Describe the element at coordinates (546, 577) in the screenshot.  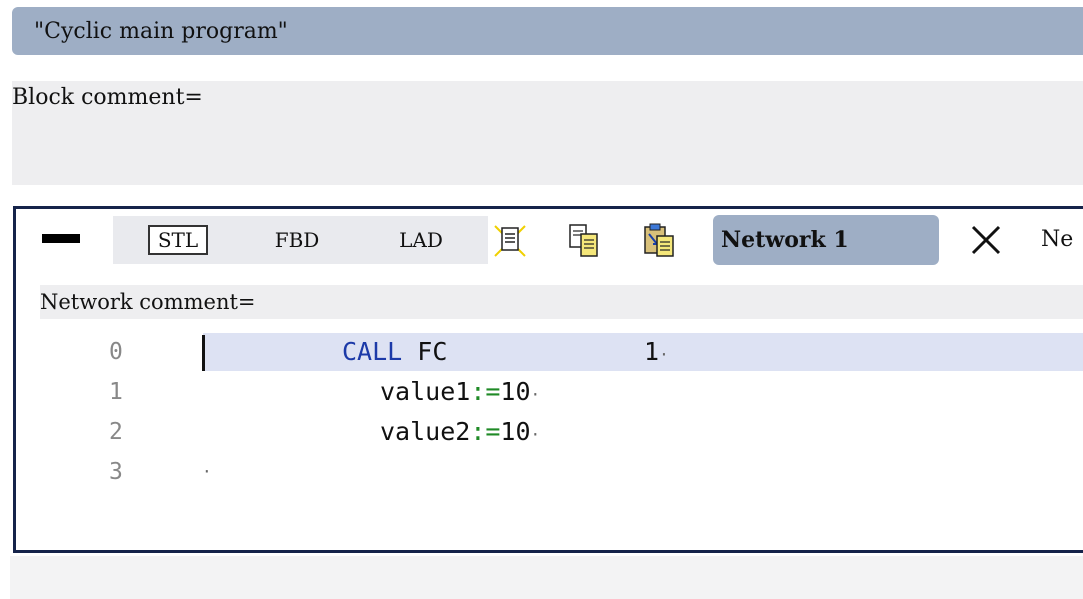
I see `next-block-area` at that location.